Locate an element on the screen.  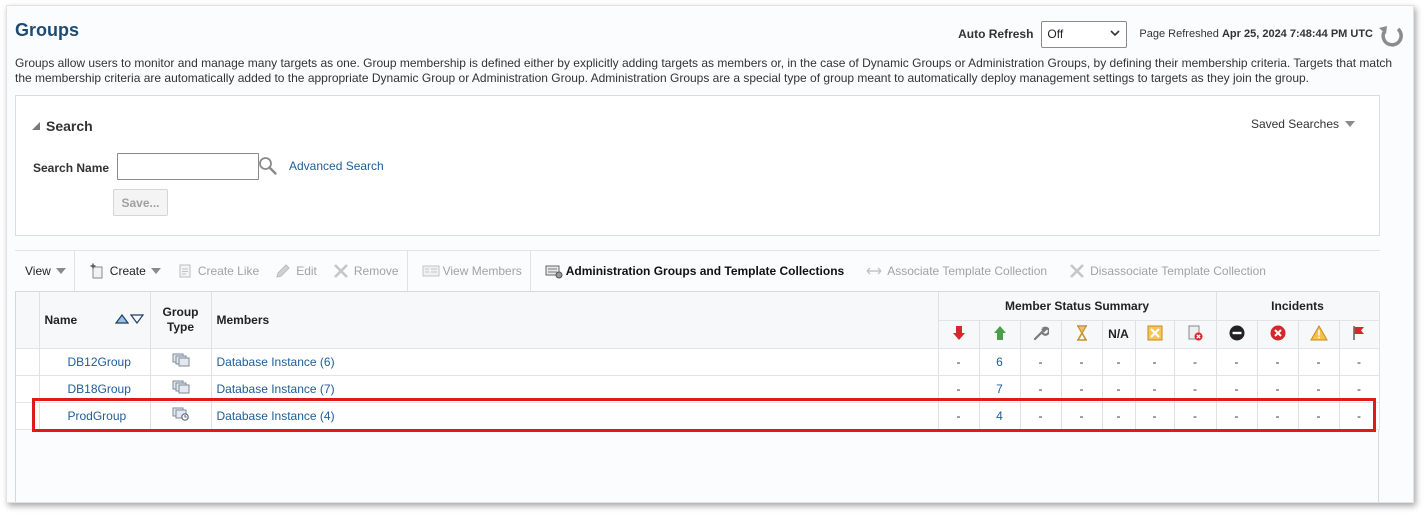
status-up-header is located at coordinates (1000, 334).